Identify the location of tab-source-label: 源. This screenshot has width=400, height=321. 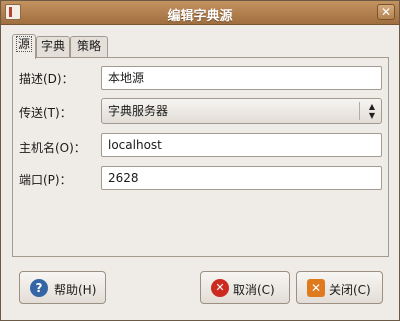
(23, 44).